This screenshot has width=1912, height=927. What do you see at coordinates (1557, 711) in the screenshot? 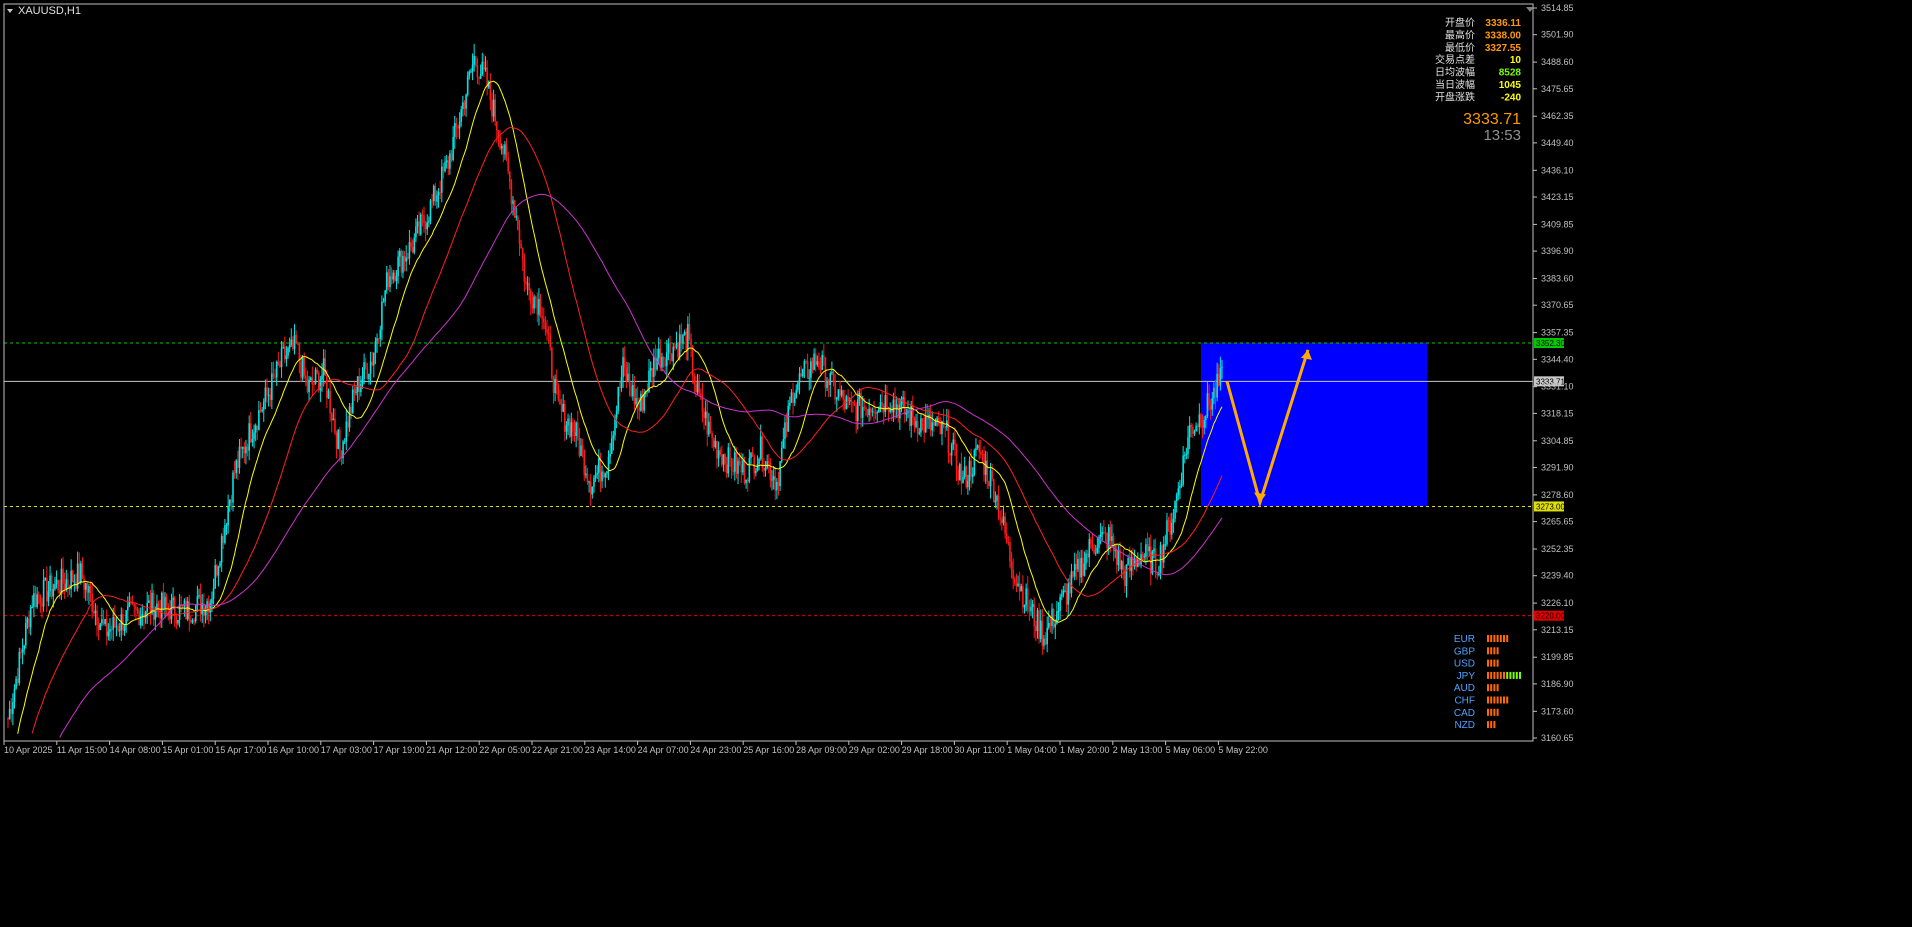
I see `y-tick-label: 3173.60` at bounding box center [1557, 711].